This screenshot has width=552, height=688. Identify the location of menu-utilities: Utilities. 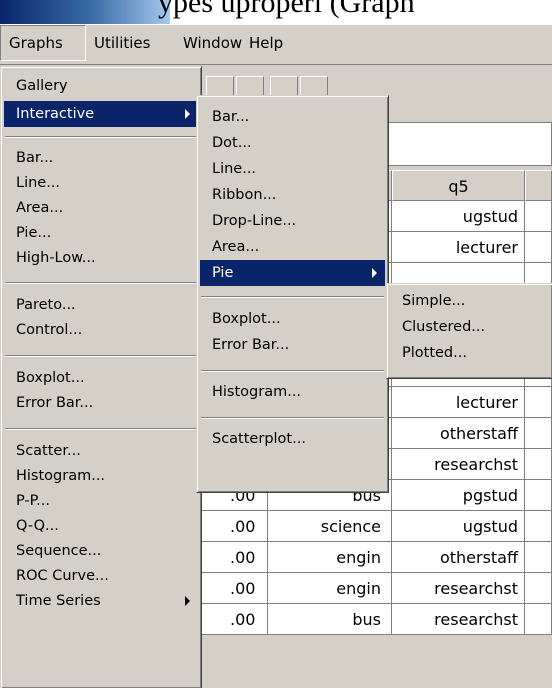
(122, 43).